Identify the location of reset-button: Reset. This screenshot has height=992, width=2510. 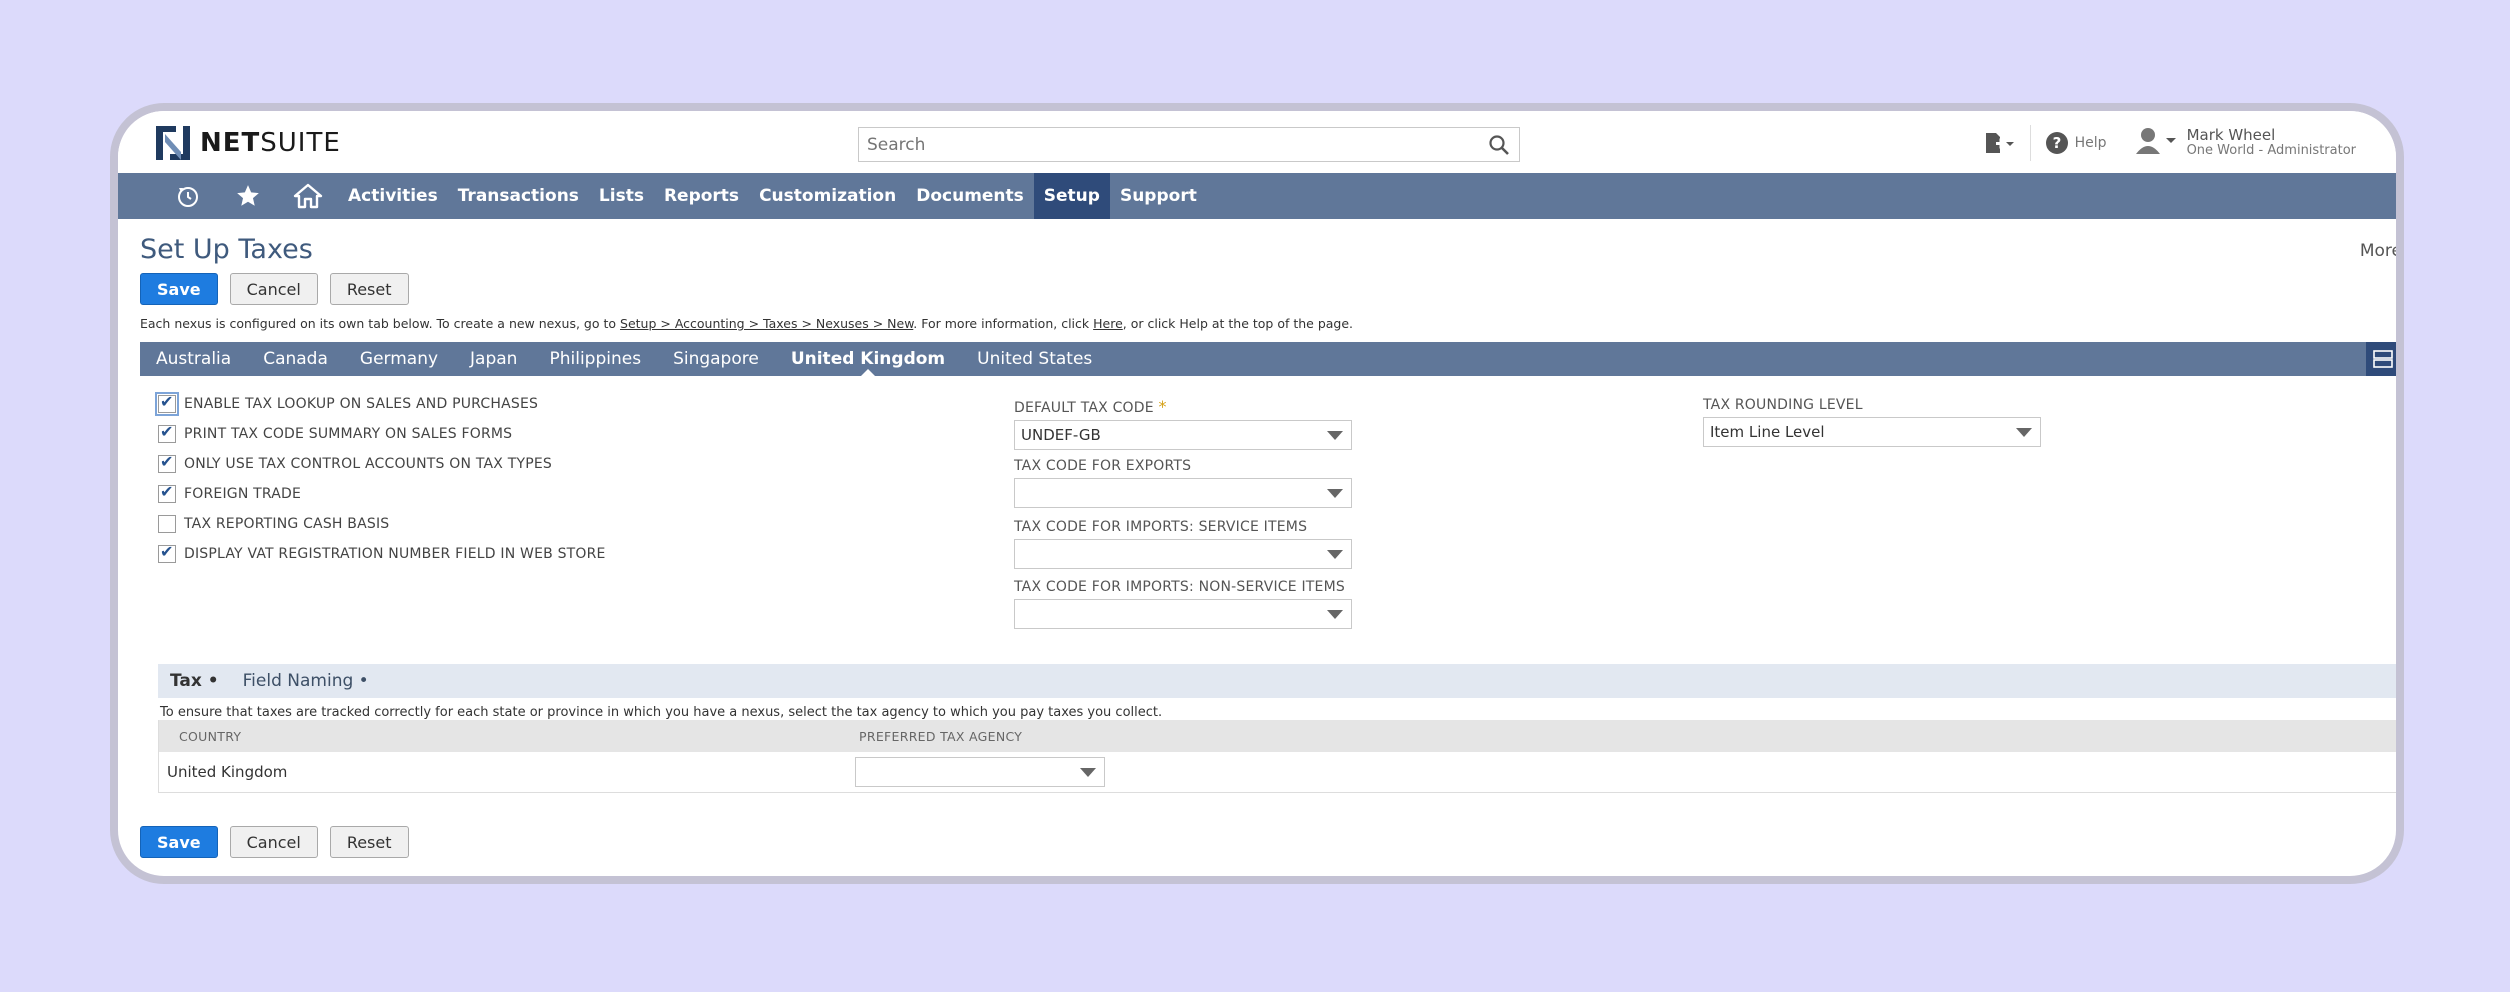
(369, 289).